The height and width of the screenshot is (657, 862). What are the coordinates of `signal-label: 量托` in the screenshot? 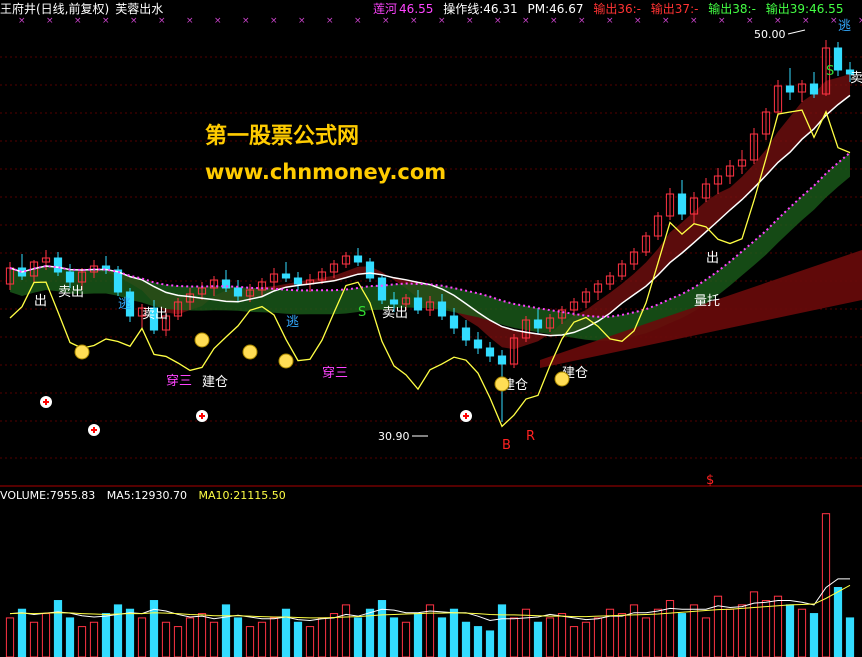 It's located at (707, 301).